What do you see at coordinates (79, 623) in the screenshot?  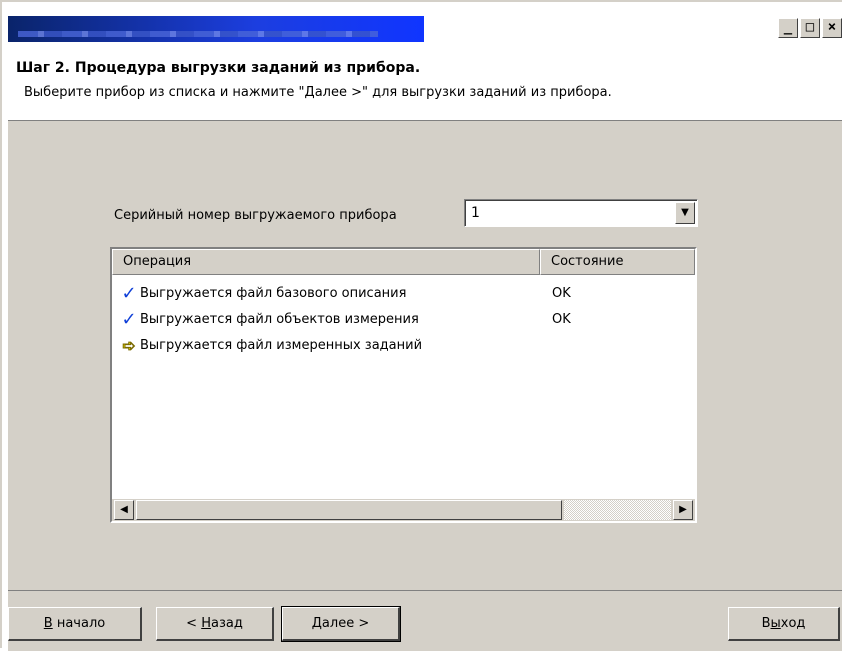 I see `start-button-label: начало` at bounding box center [79, 623].